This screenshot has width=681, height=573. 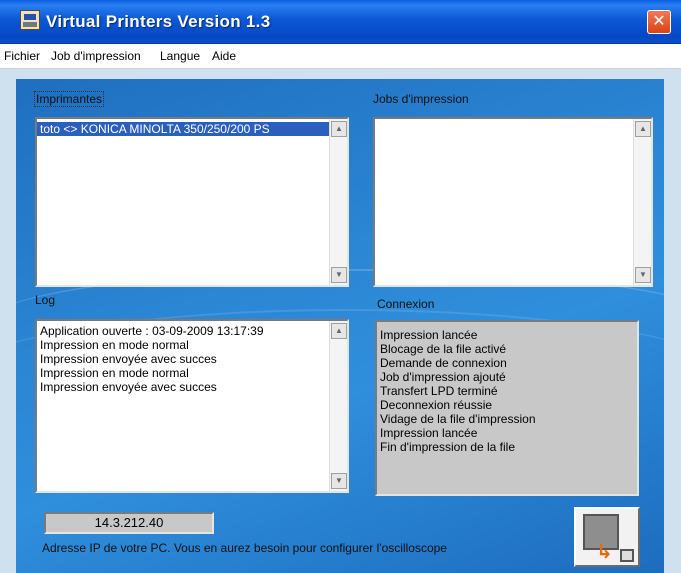 What do you see at coordinates (338, 202) in the screenshot?
I see `printers-scrollbar: ▲ ▼` at bounding box center [338, 202].